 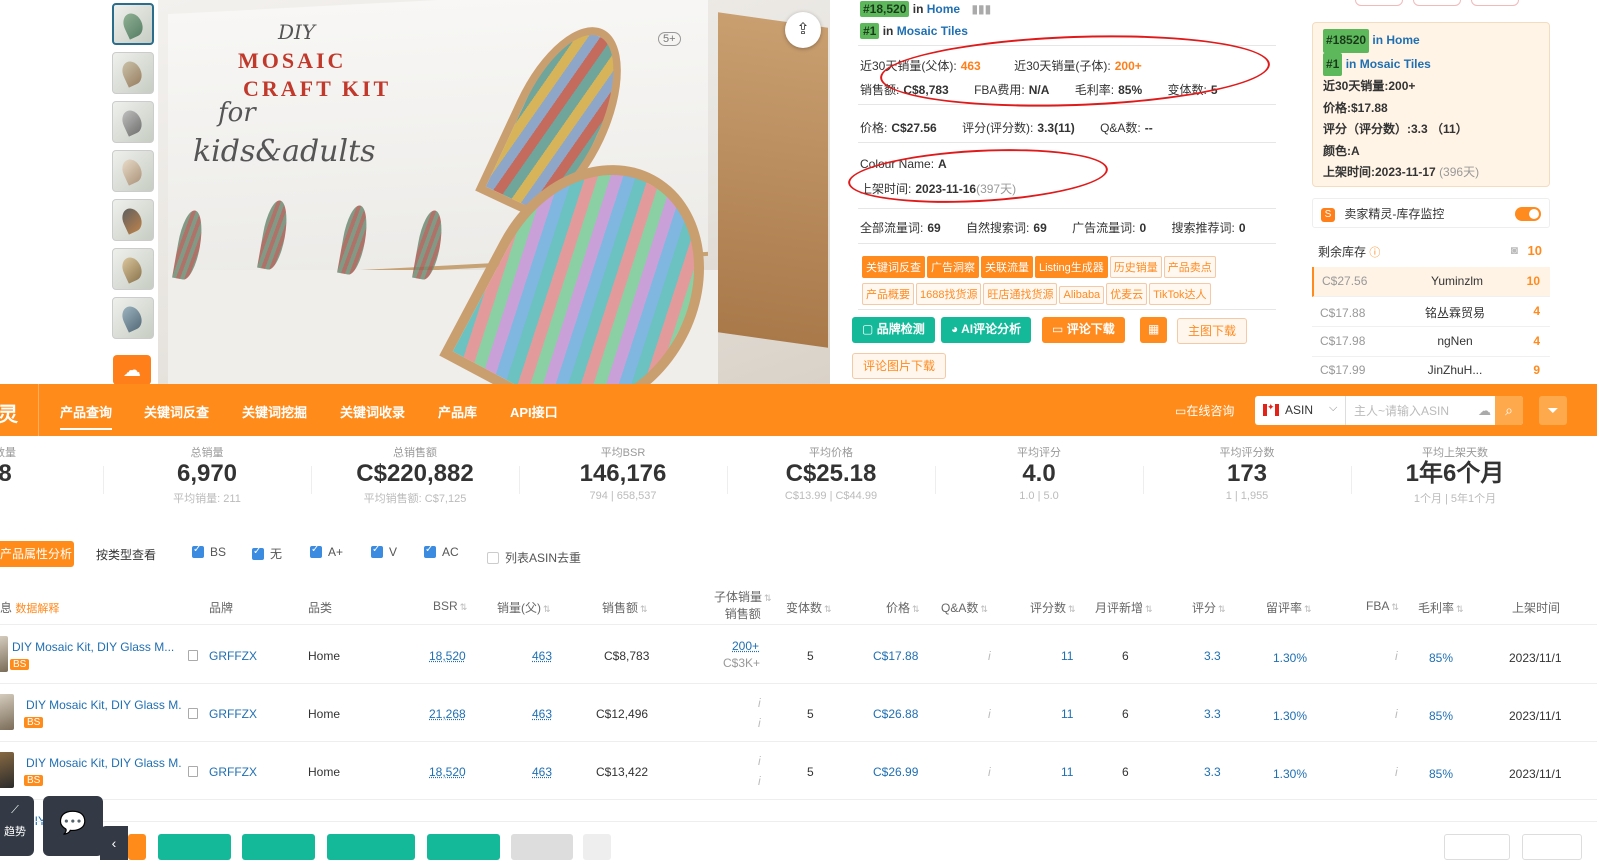 What do you see at coordinates (114, 843) in the screenshot?
I see `collapse-button: ‹` at bounding box center [114, 843].